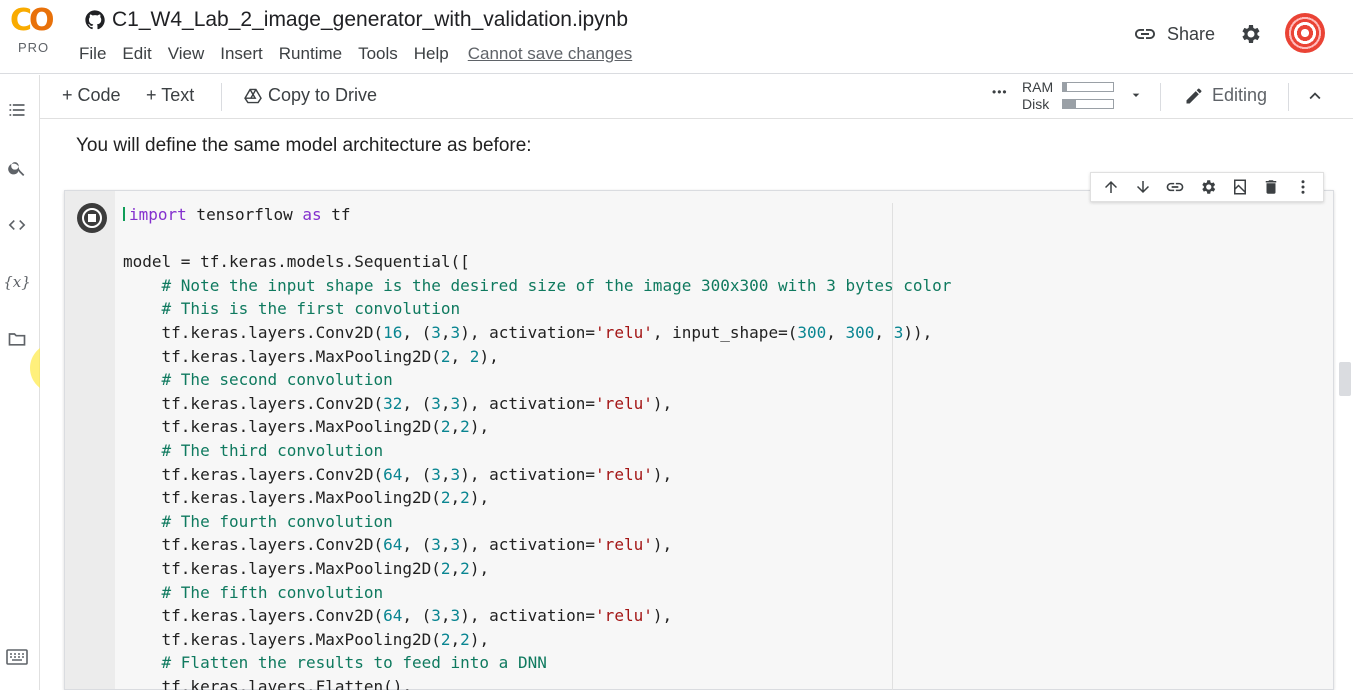  Describe the element at coordinates (186, 54) in the screenshot. I see `menu-view: View` at that location.